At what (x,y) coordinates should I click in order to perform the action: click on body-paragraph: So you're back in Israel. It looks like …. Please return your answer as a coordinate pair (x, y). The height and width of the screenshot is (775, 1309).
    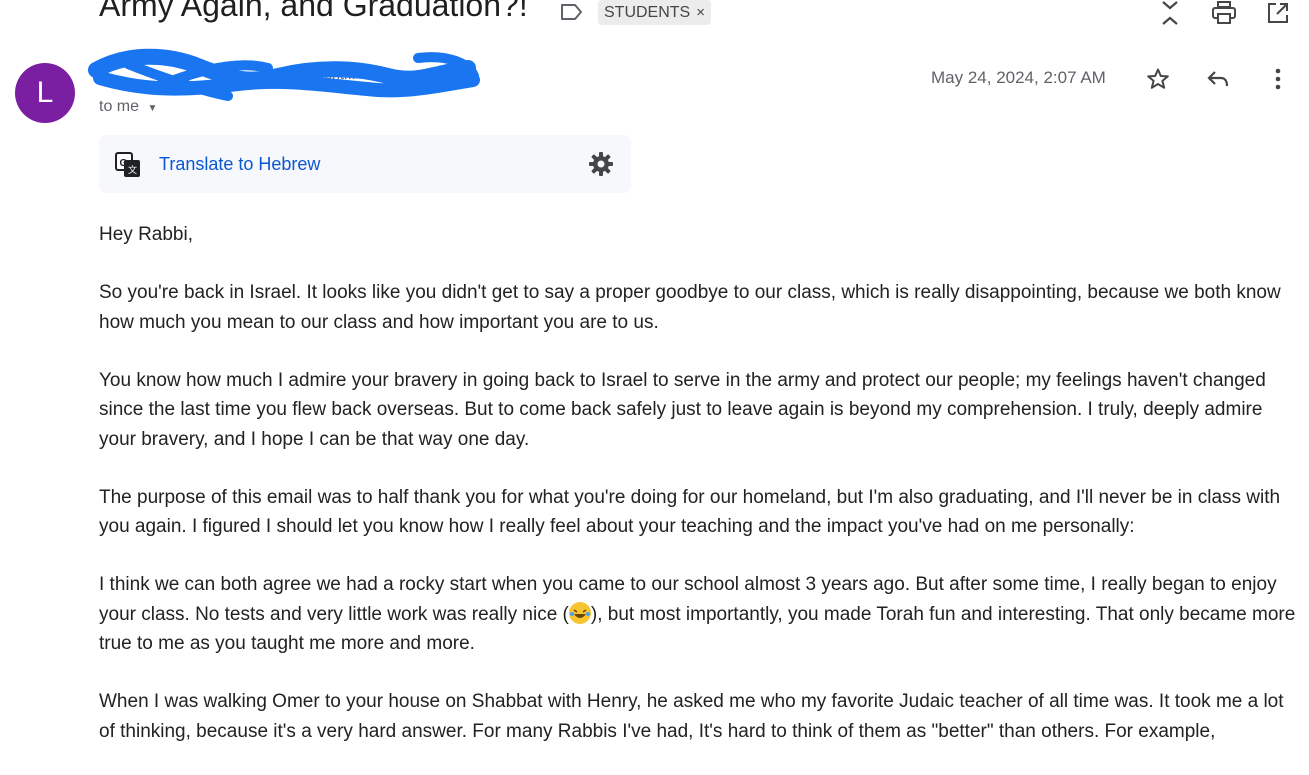
    Looking at the image, I should click on (690, 307).